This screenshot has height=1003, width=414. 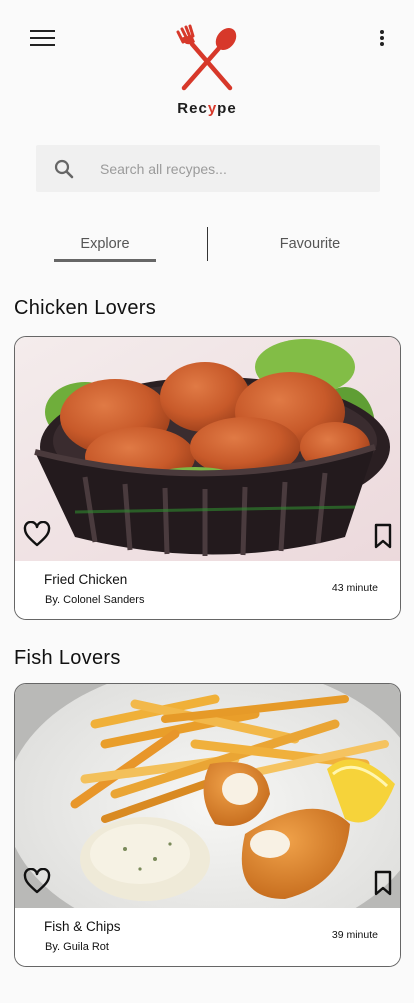 What do you see at coordinates (212, 108) in the screenshot?
I see `brand-accent: y` at bounding box center [212, 108].